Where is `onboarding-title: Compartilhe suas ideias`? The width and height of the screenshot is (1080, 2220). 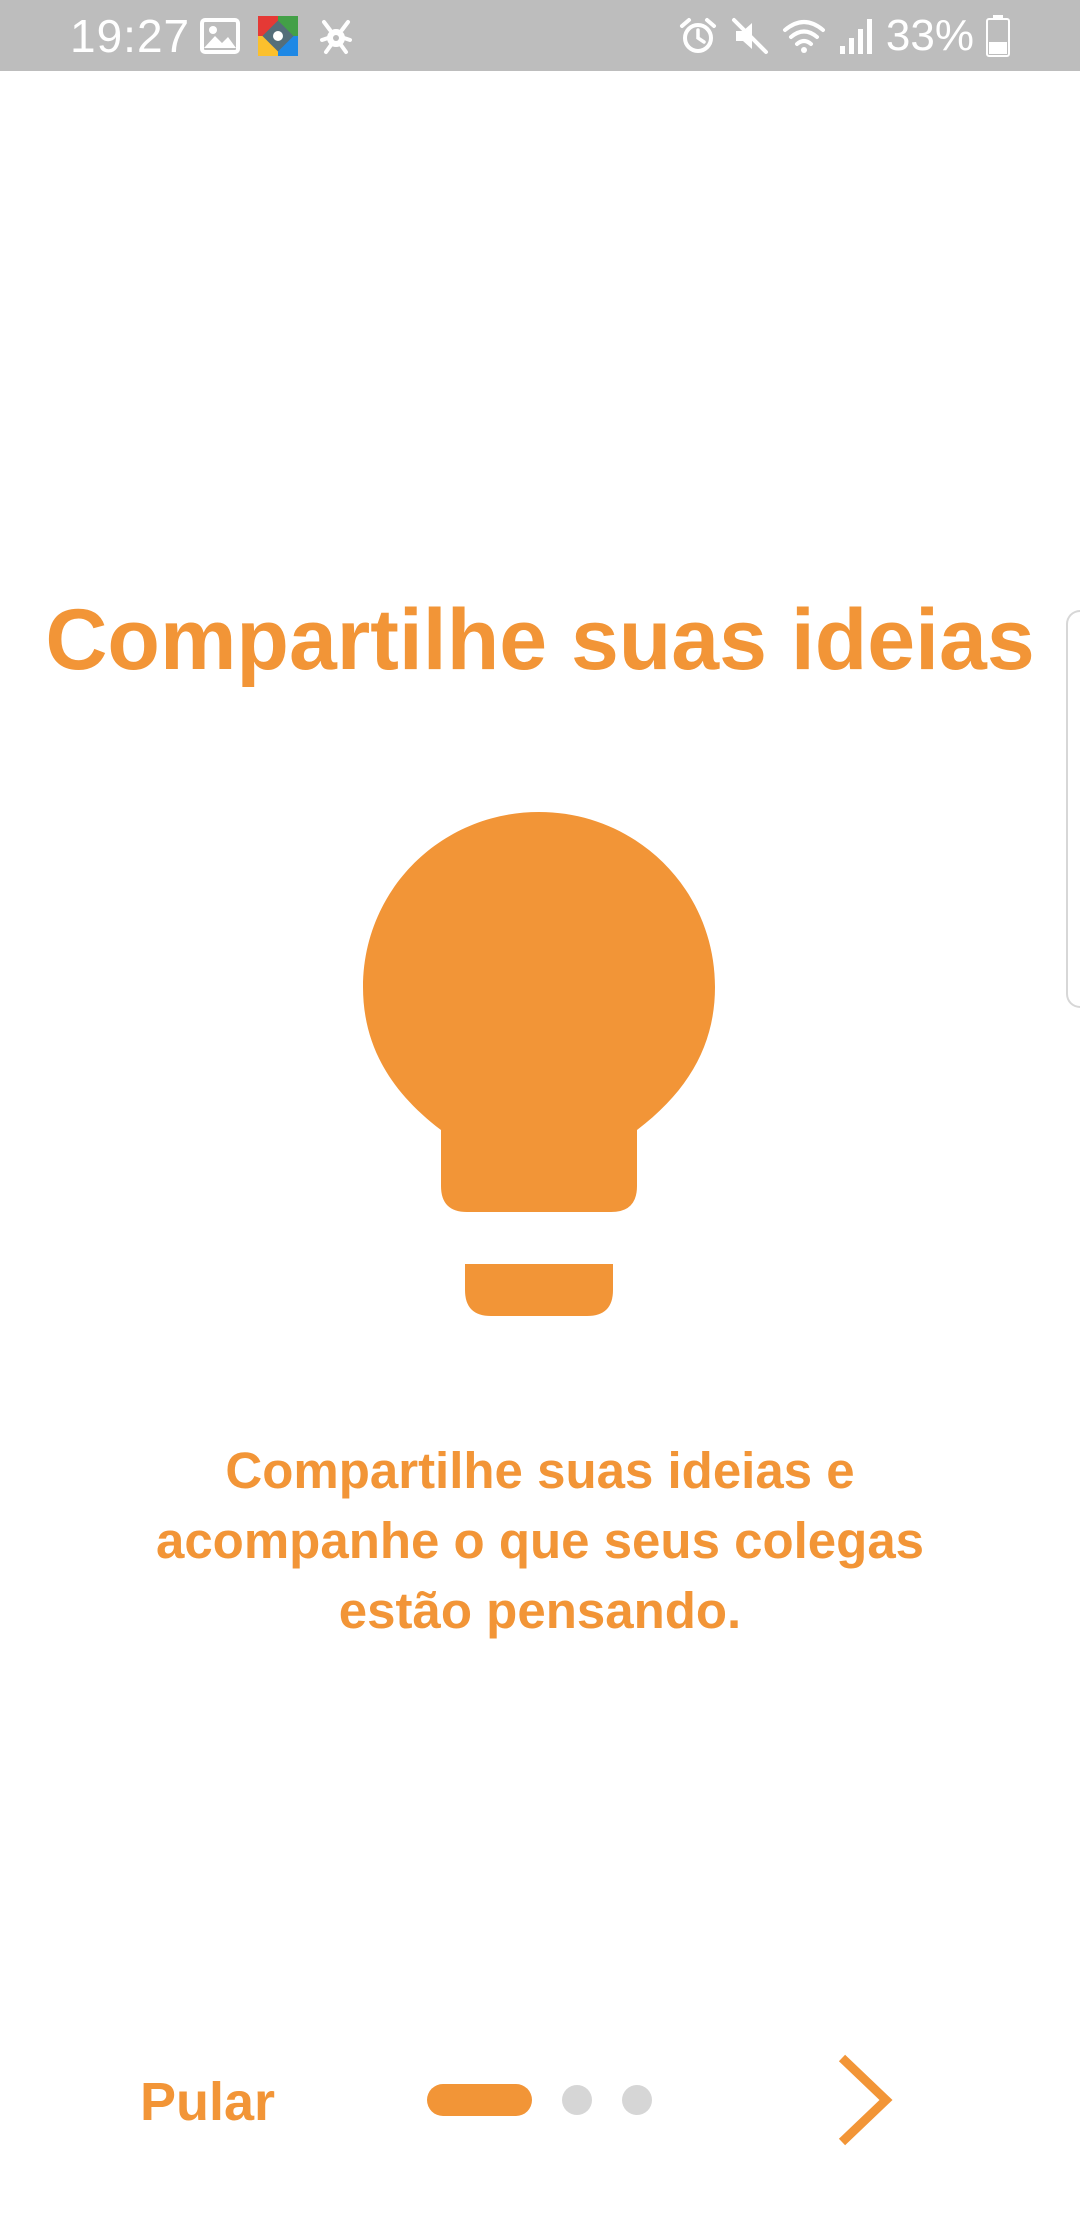
onboarding-title: Compartilhe suas ideias is located at coordinates (540, 640).